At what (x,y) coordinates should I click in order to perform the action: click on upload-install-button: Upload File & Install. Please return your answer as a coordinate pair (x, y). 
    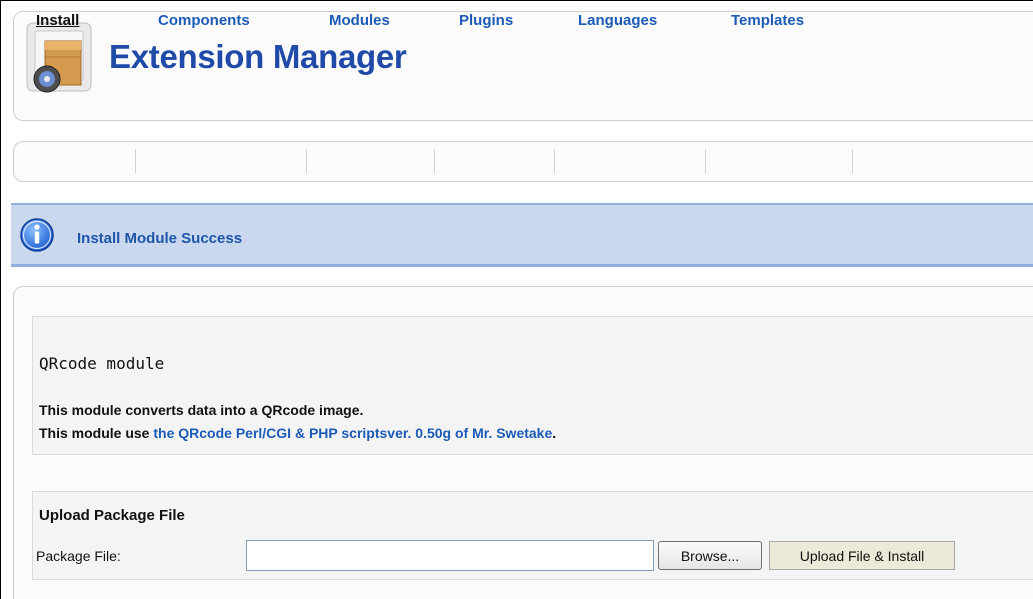
    Looking at the image, I should click on (862, 555).